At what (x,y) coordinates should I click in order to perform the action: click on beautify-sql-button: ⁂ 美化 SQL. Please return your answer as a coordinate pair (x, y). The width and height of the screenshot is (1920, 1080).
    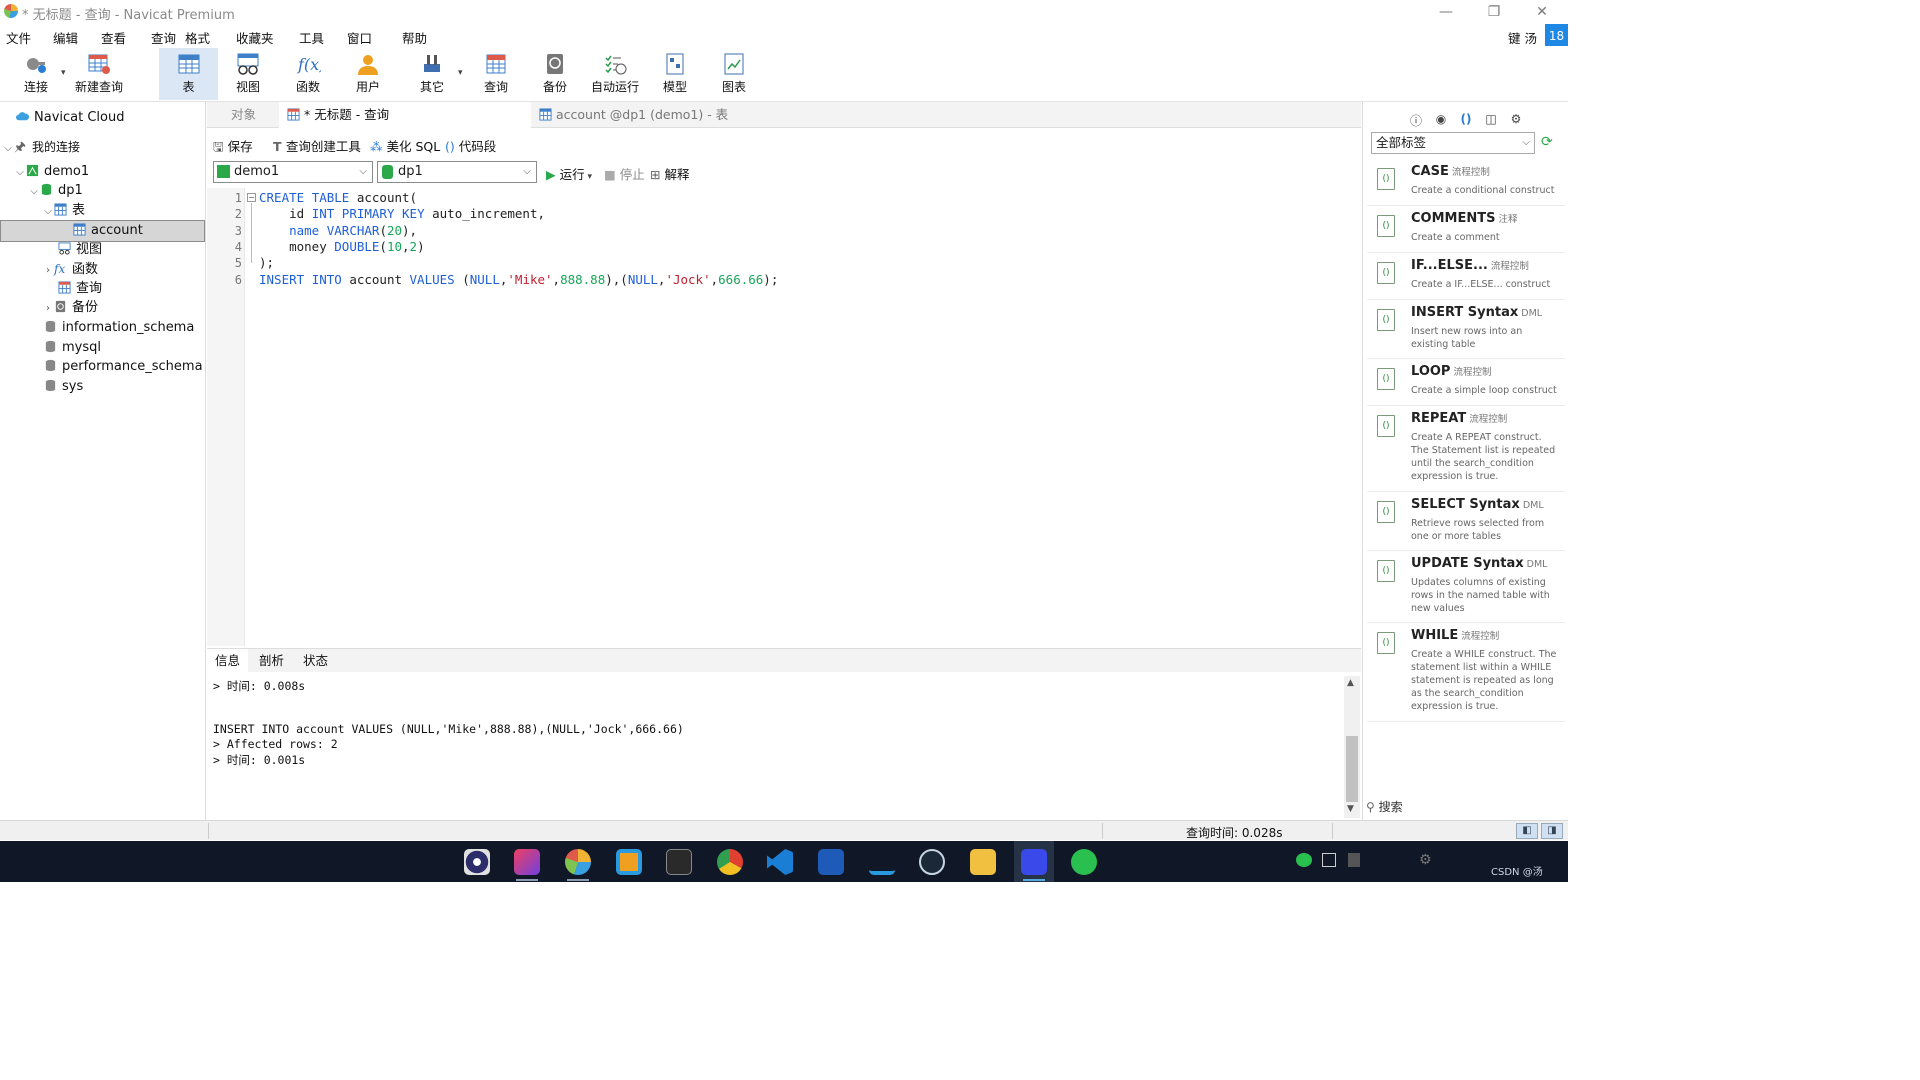
    Looking at the image, I should click on (405, 145).